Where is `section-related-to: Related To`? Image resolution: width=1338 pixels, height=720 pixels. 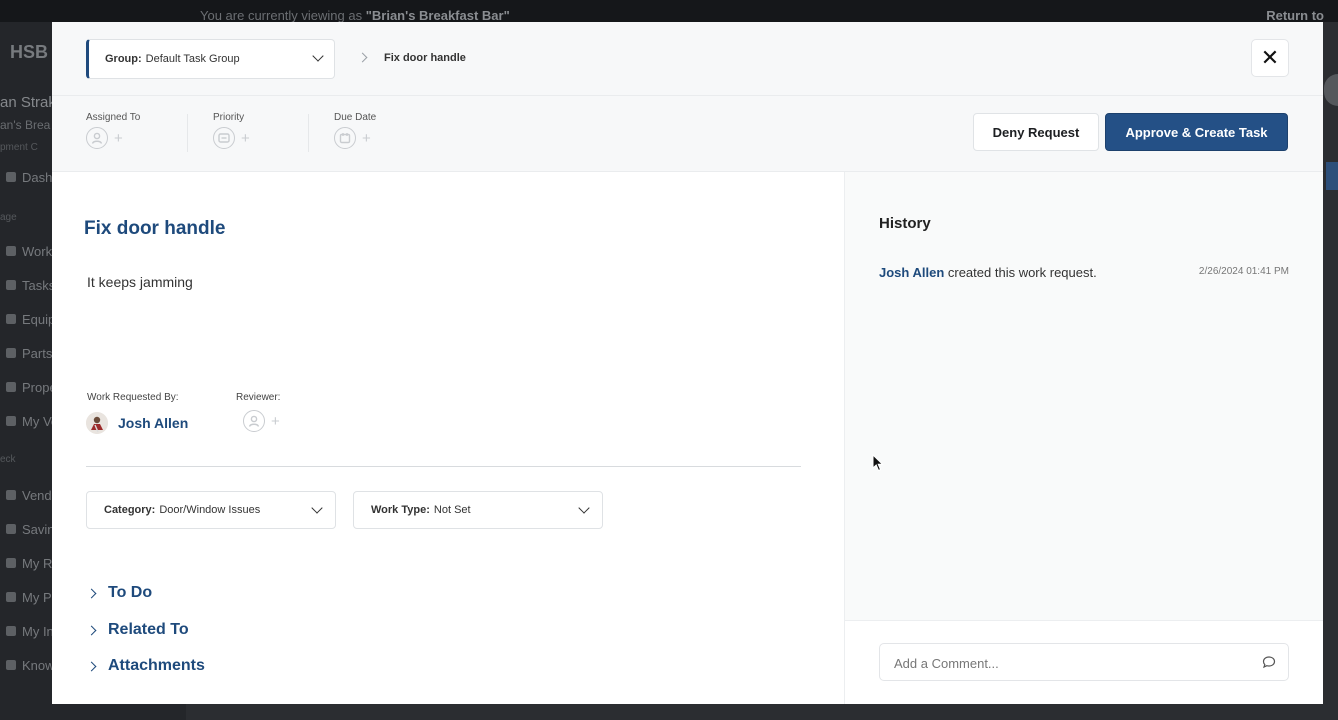 section-related-to: Related To is located at coordinates (137, 630).